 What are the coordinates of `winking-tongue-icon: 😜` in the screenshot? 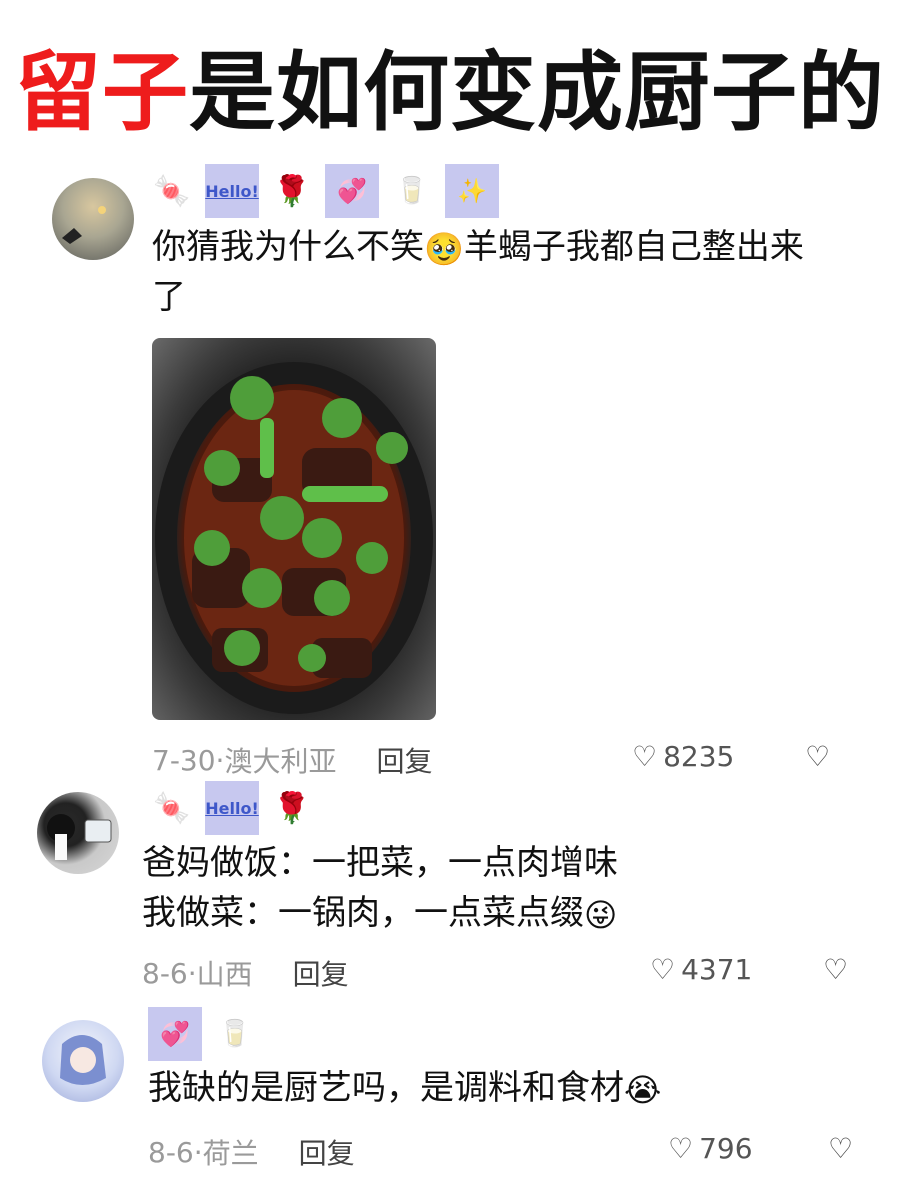 It's located at (601, 914).